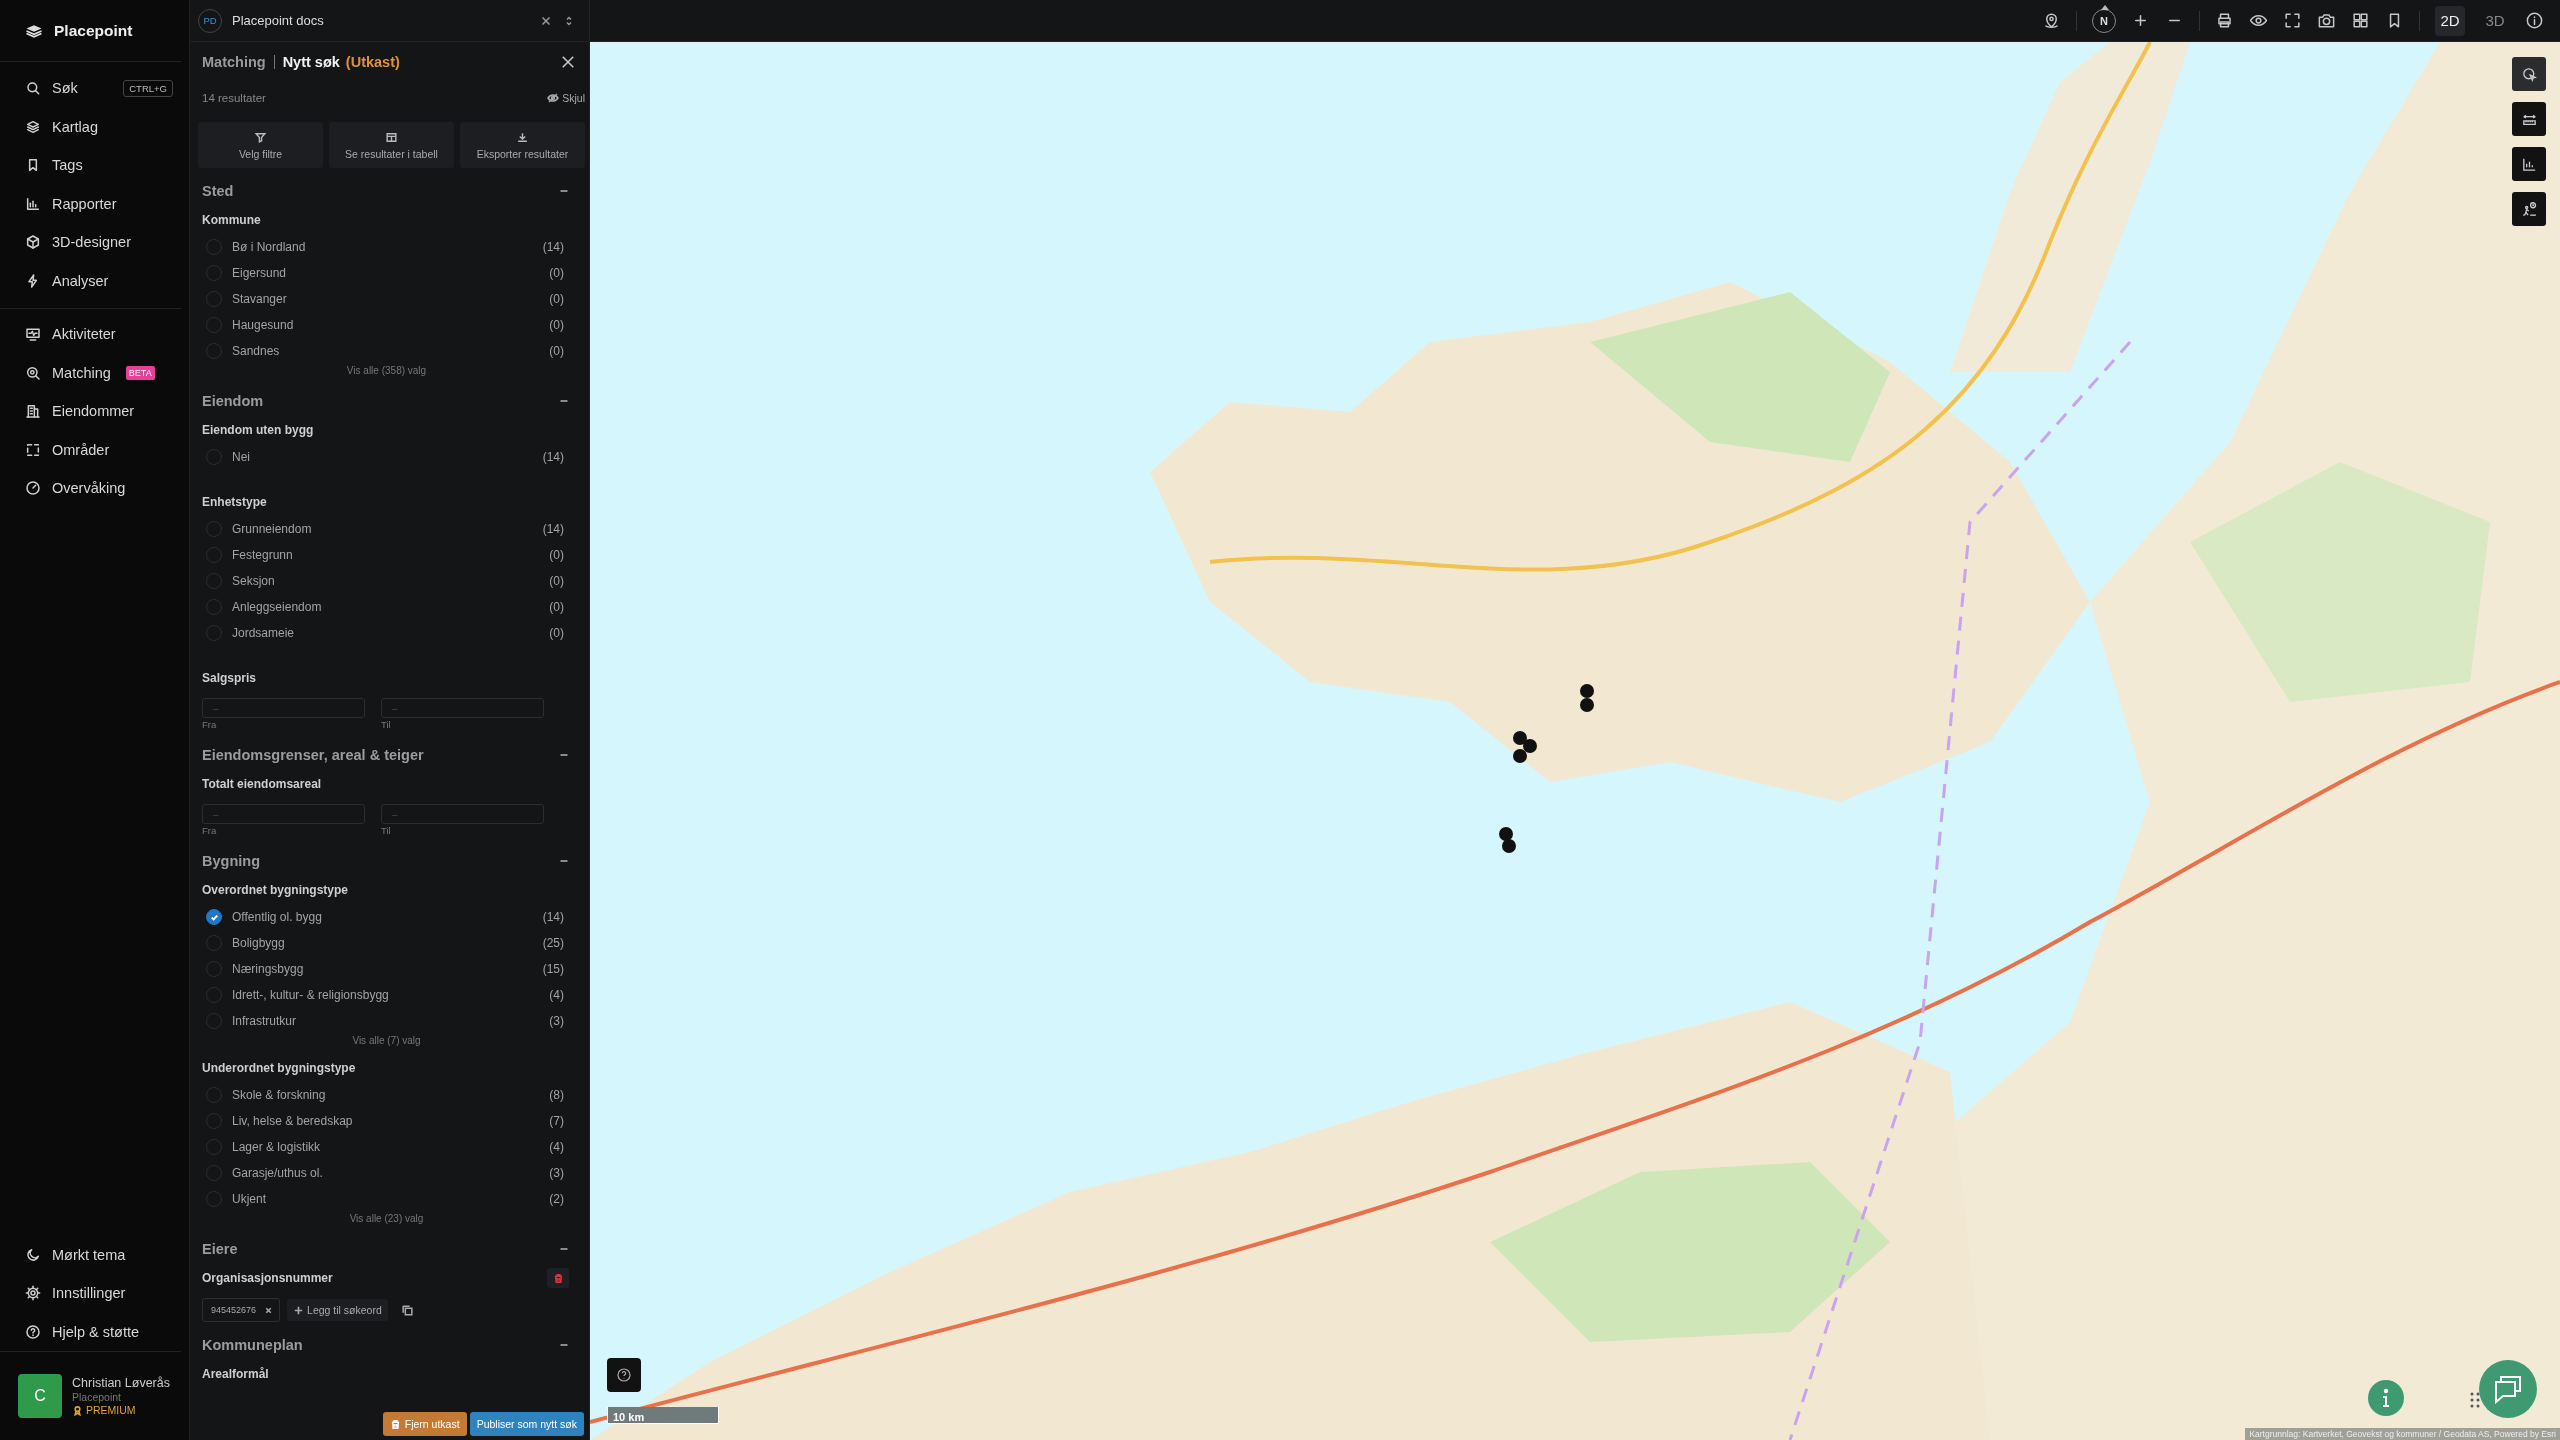  What do you see at coordinates (258, 430) in the screenshot?
I see `group-title: Eiendom uten bygg` at bounding box center [258, 430].